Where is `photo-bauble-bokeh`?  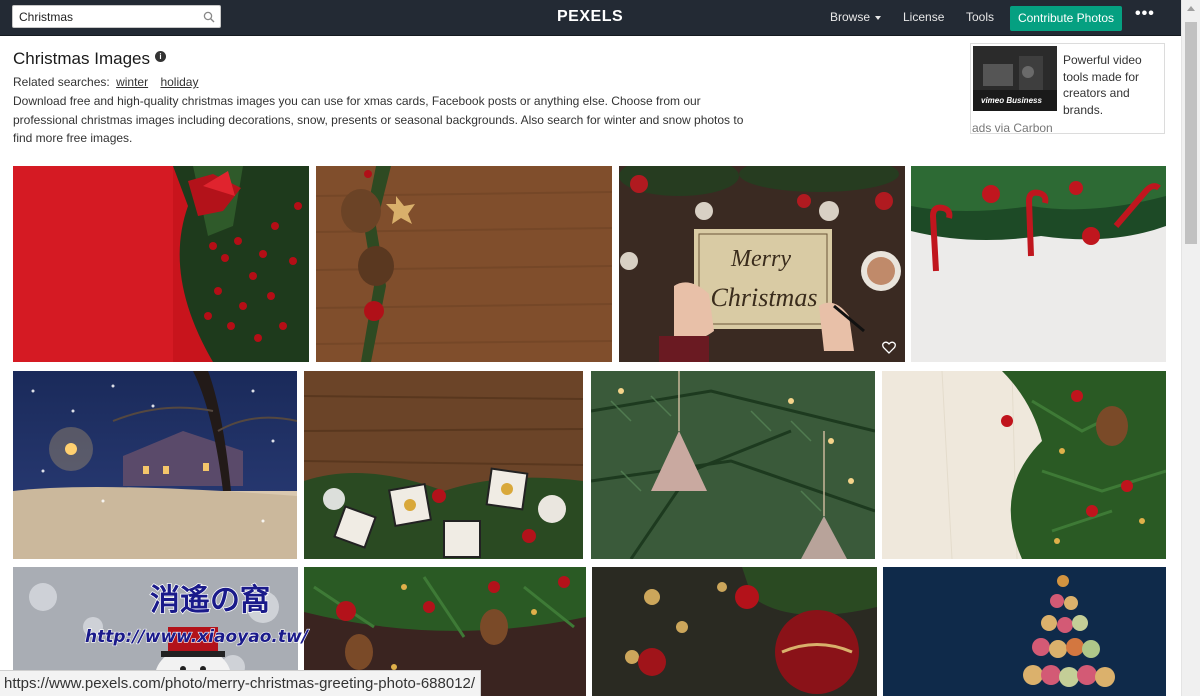
photo-bauble-bokeh is located at coordinates (734, 631).